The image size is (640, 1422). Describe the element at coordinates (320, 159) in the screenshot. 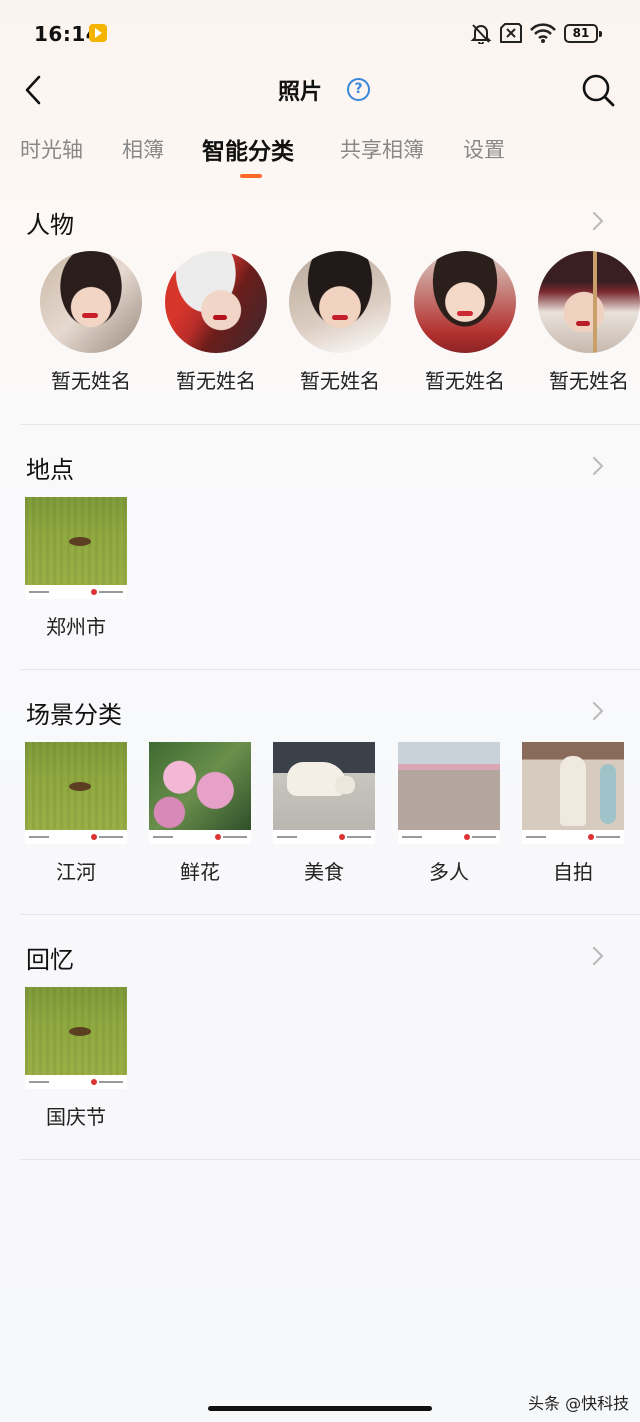

I see `tab-bar: 时光轴 相簿 智能分类 共享相簿 设置` at that location.